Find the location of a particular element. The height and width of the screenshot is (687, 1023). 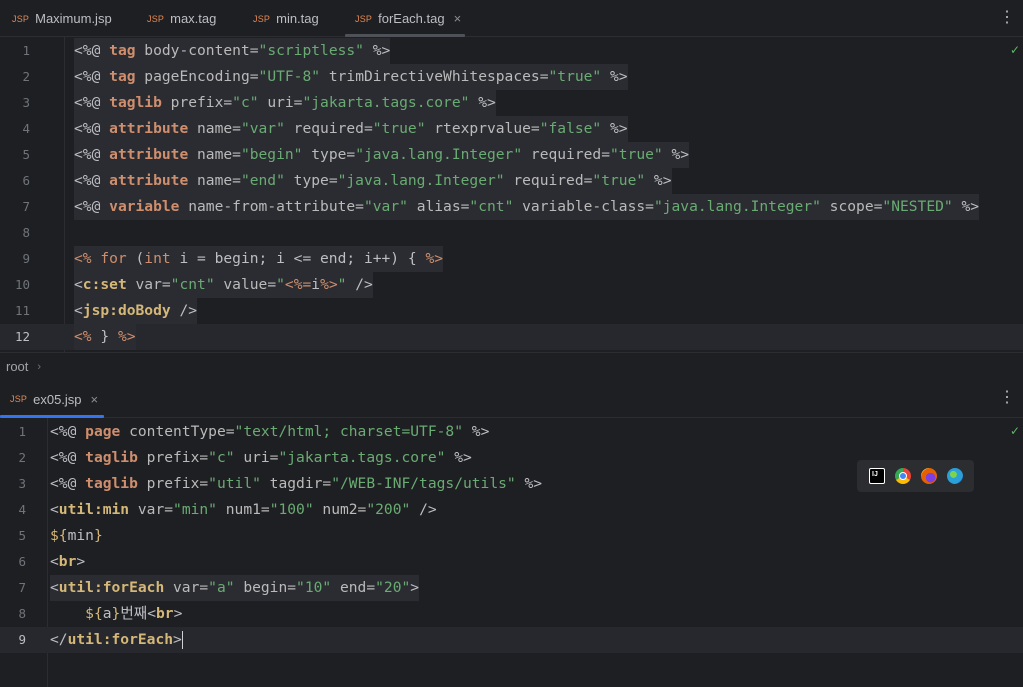

code-token: num1= is located at coordinates (243, 509).